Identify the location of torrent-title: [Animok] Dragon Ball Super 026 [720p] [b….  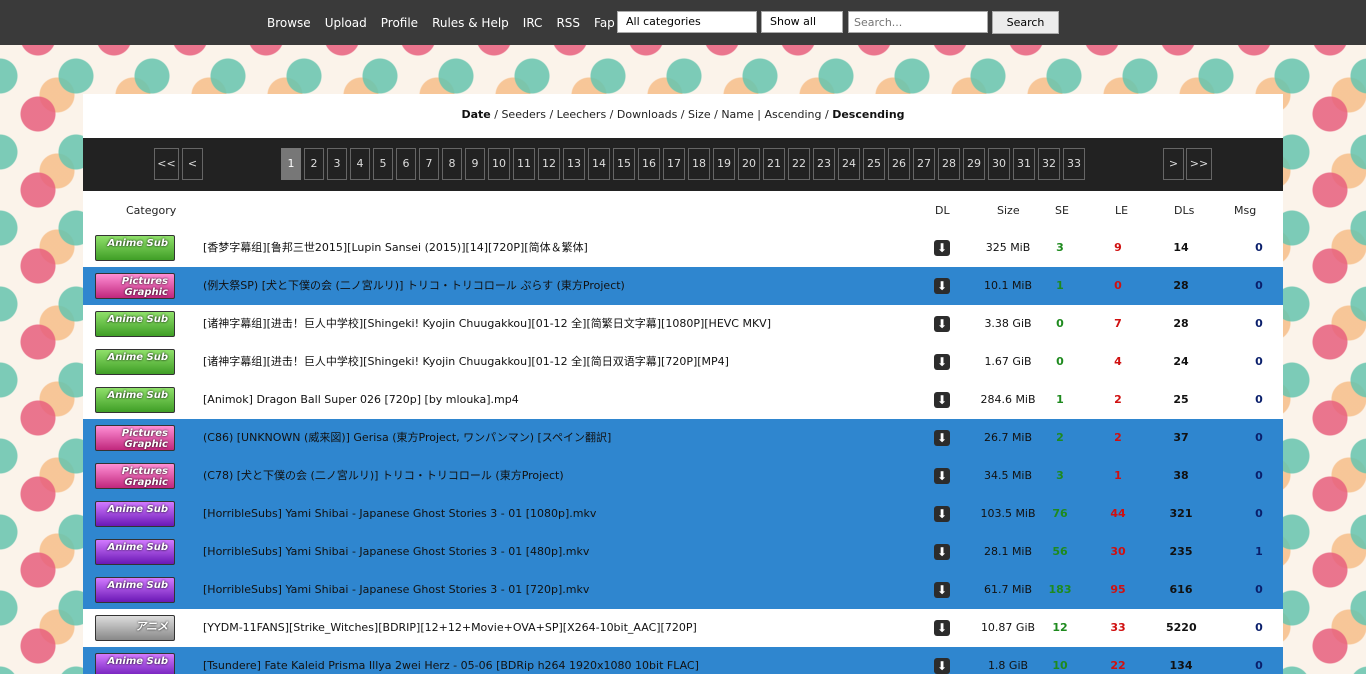
(361, 400).